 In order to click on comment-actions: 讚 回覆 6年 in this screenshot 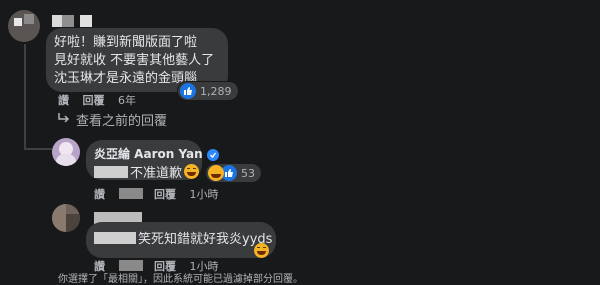, I will do `click(102, 100)`.